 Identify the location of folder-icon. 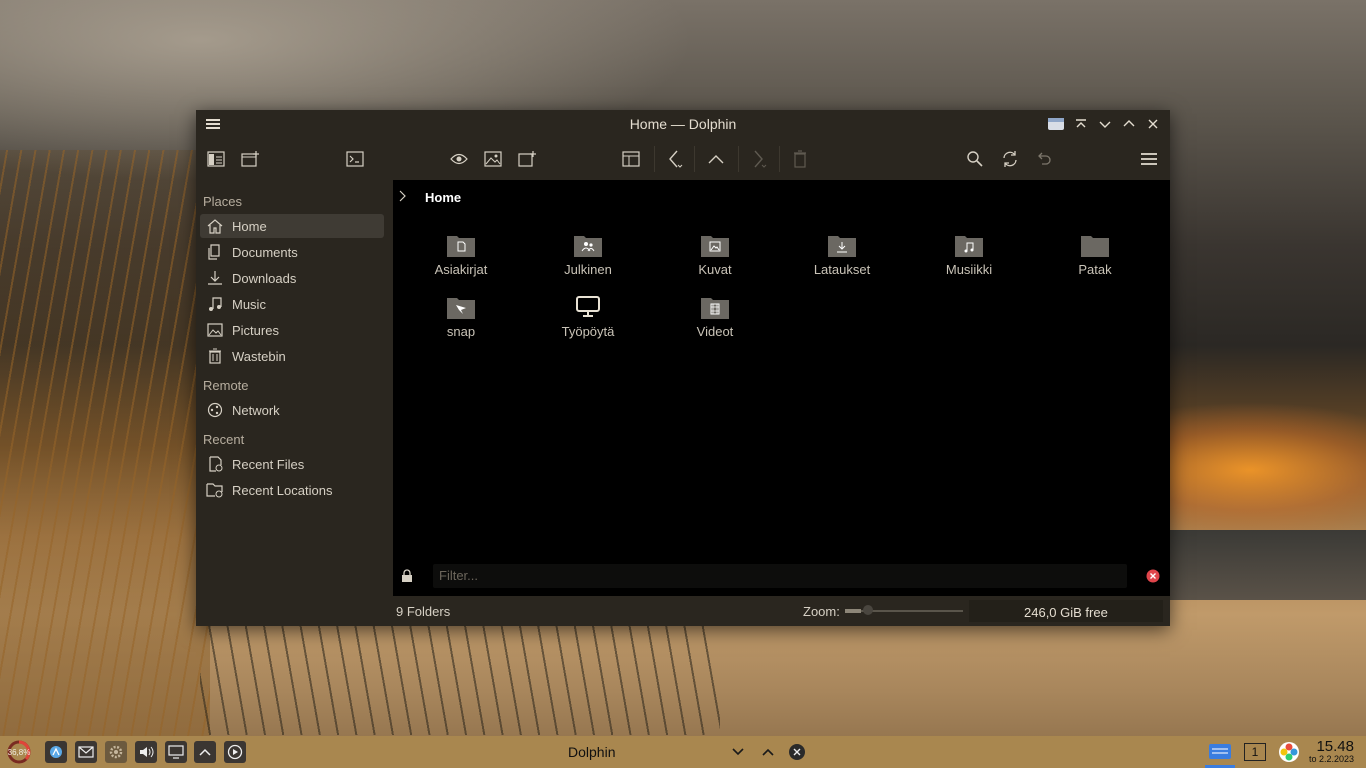
(1095, 245).